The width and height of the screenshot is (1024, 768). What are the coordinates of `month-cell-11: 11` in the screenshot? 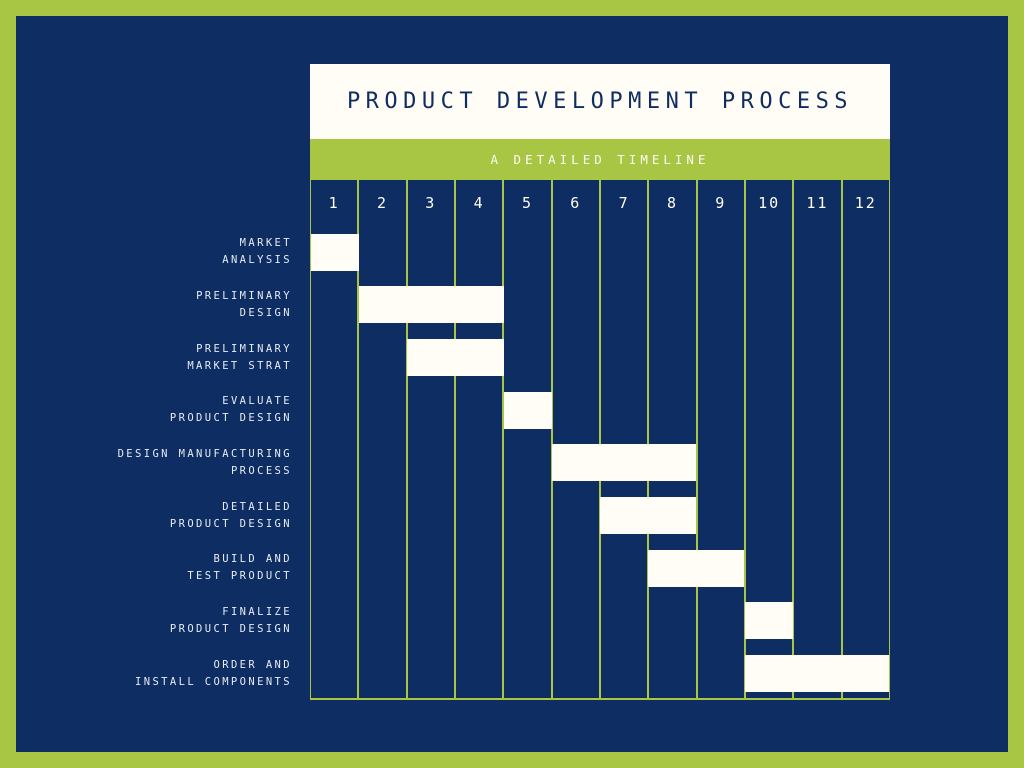 It's located at (817, 203).